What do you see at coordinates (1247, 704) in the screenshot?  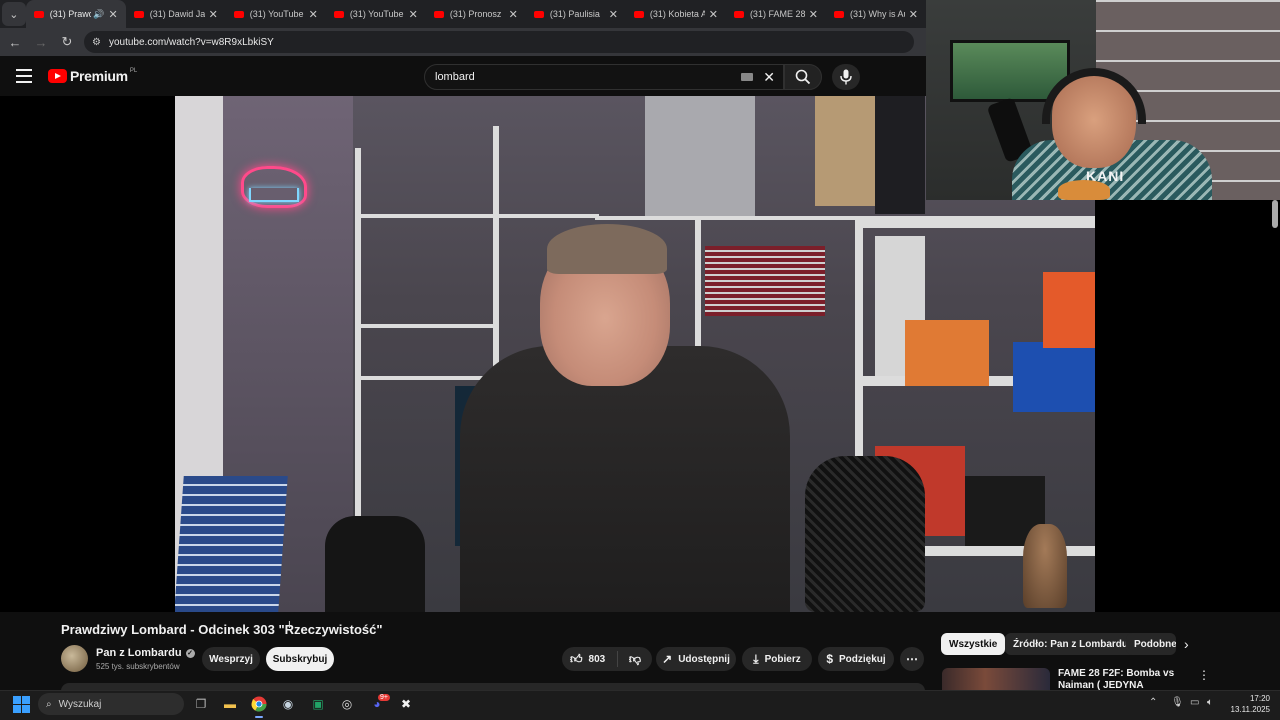 I see `taskbar-clock: 17:20 13.11.2025` at bounding box center [1247, 704].